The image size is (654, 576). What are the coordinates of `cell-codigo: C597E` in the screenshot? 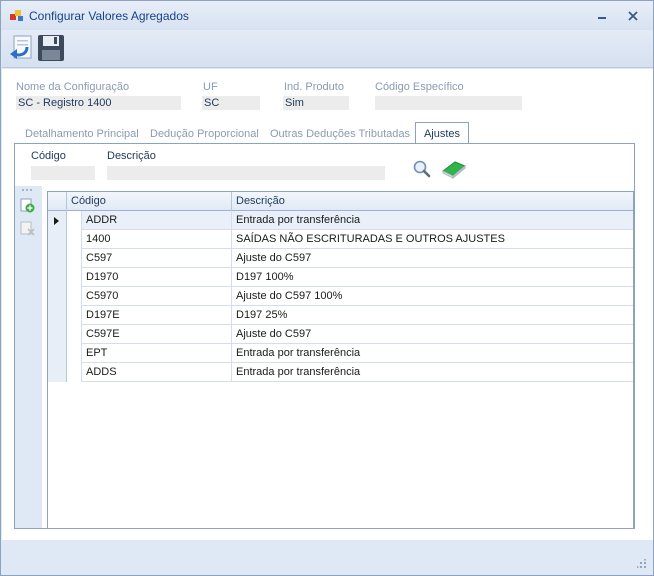 It's located at (157, 334).